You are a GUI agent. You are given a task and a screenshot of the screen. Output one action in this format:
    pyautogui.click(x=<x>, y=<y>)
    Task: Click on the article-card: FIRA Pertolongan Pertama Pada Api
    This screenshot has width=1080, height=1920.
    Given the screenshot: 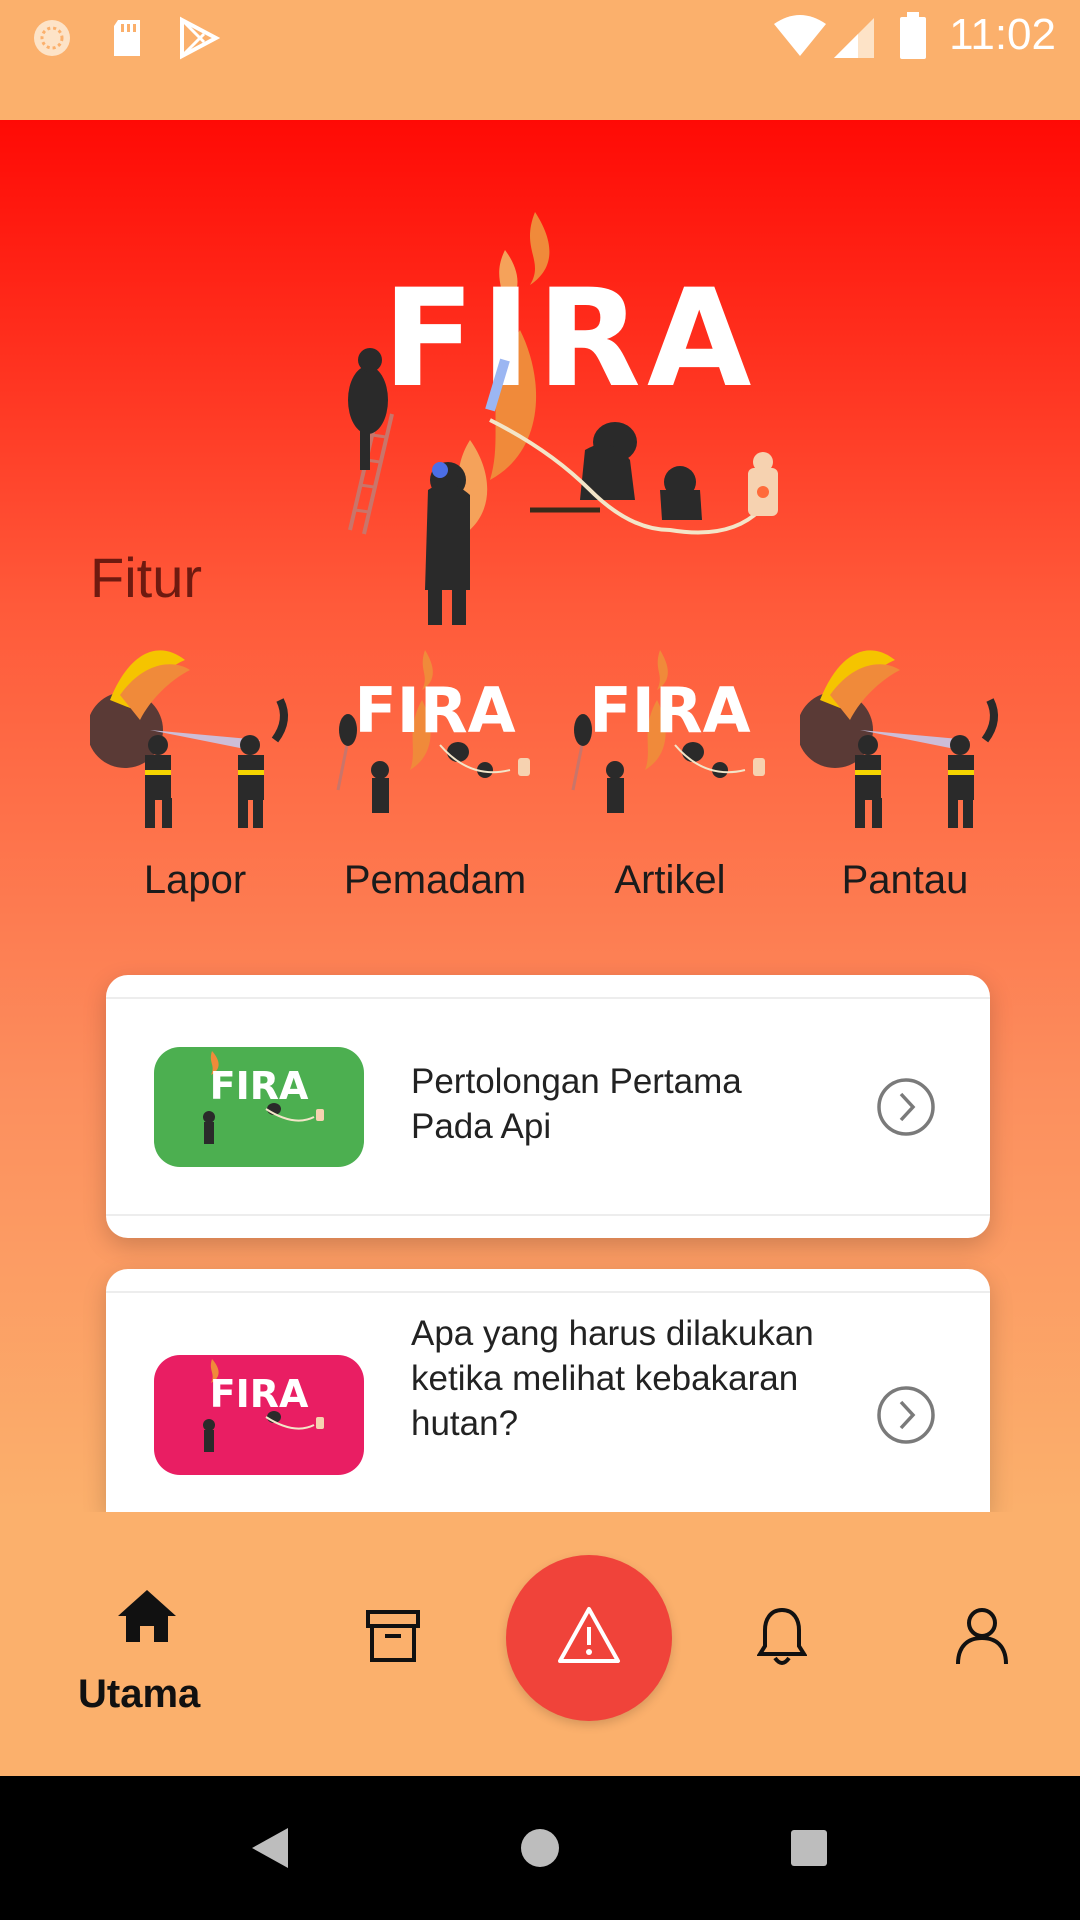 What is the action you would take?
    pyautogui.click(x=548, y=1106)
    